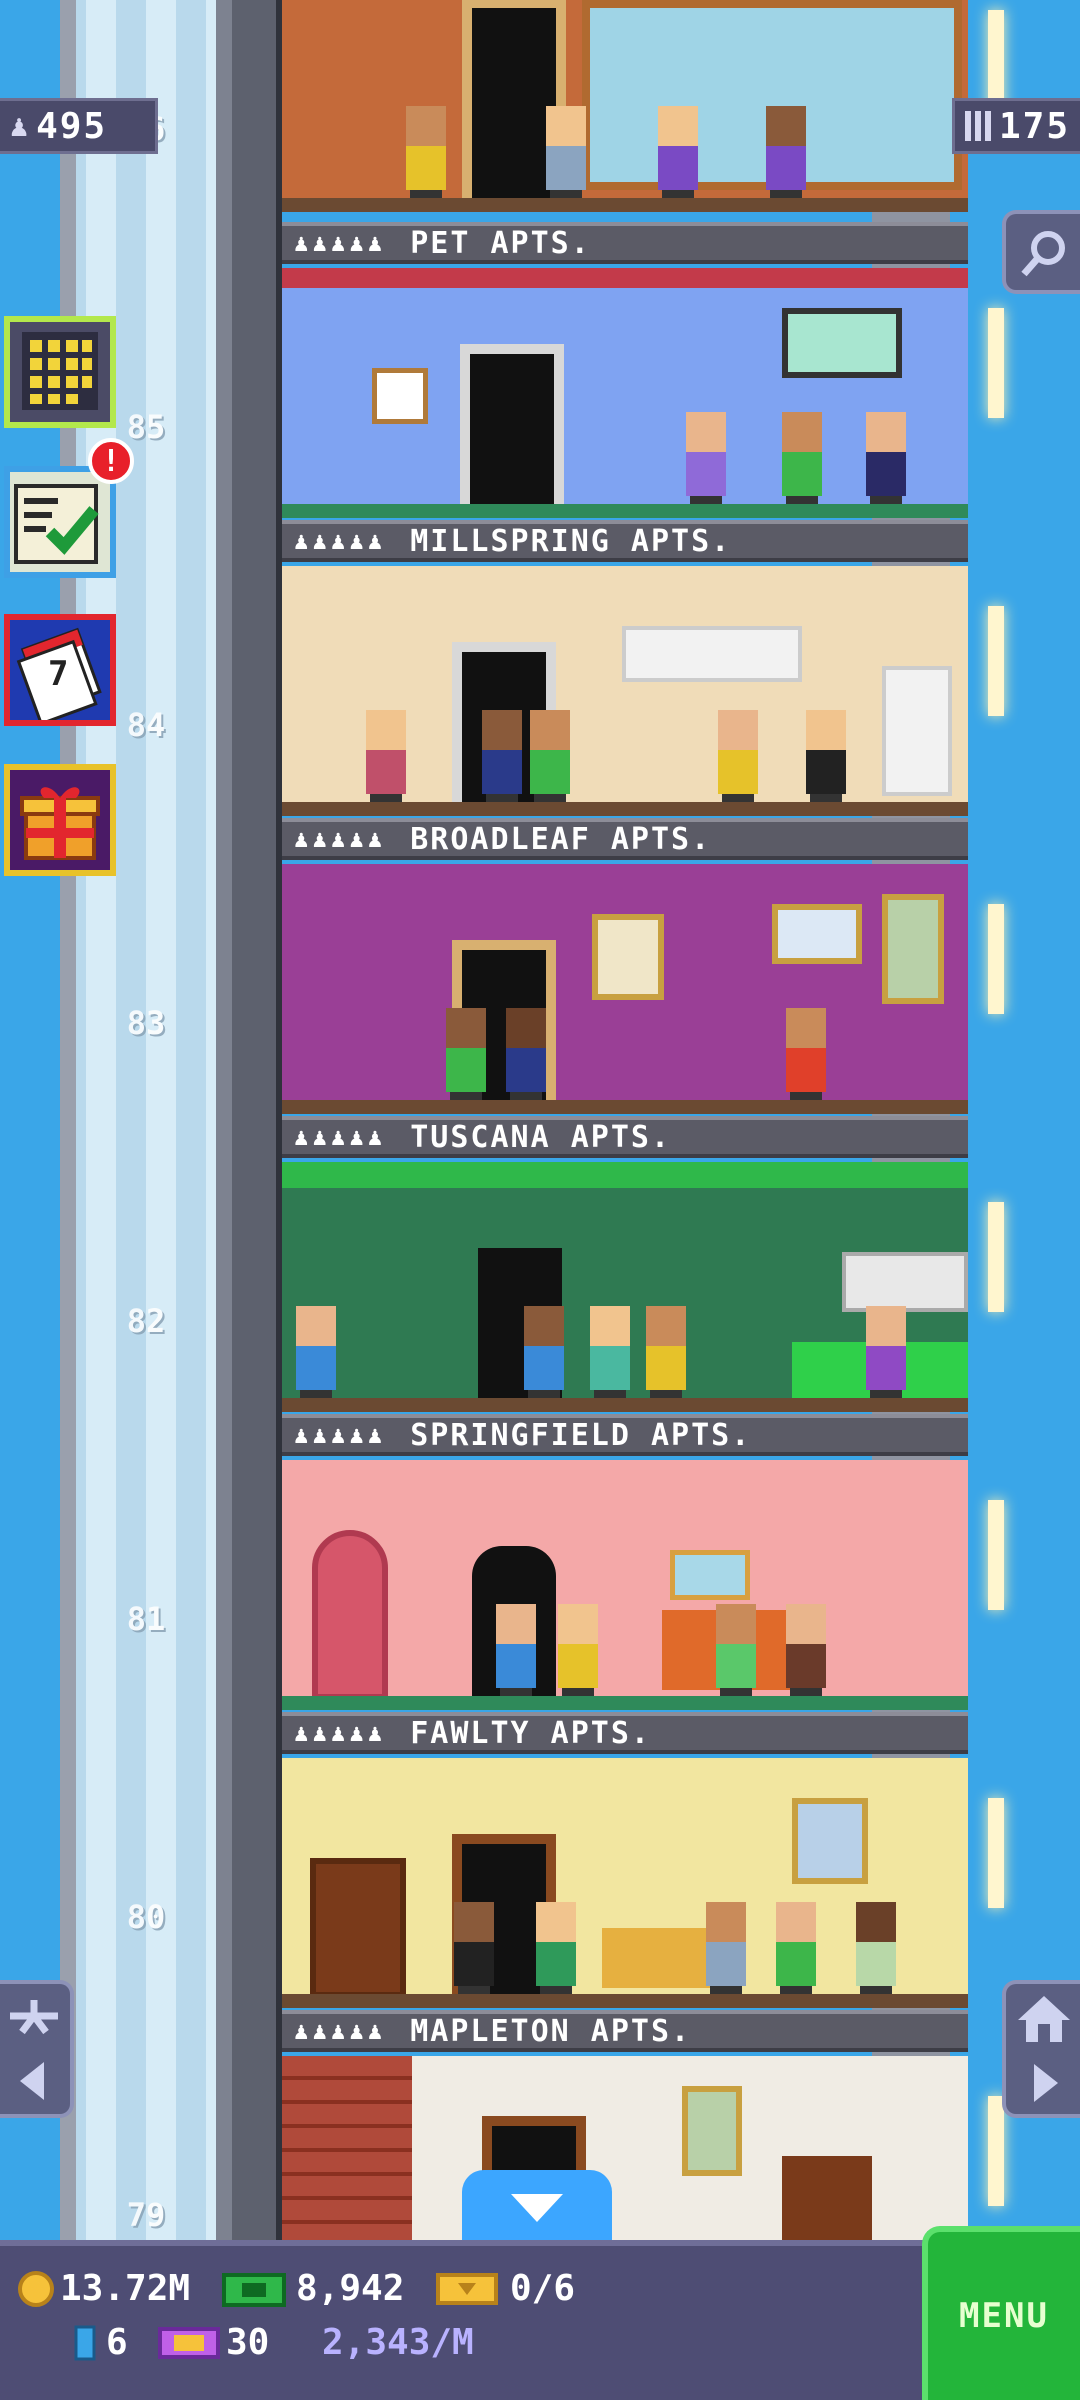 The image size is (1080, 2400). Describe the element at coordinates (625, 243) in the screenshot. I see `floor-label: ♟♟♟♟♟ PET APTS.` at that location.